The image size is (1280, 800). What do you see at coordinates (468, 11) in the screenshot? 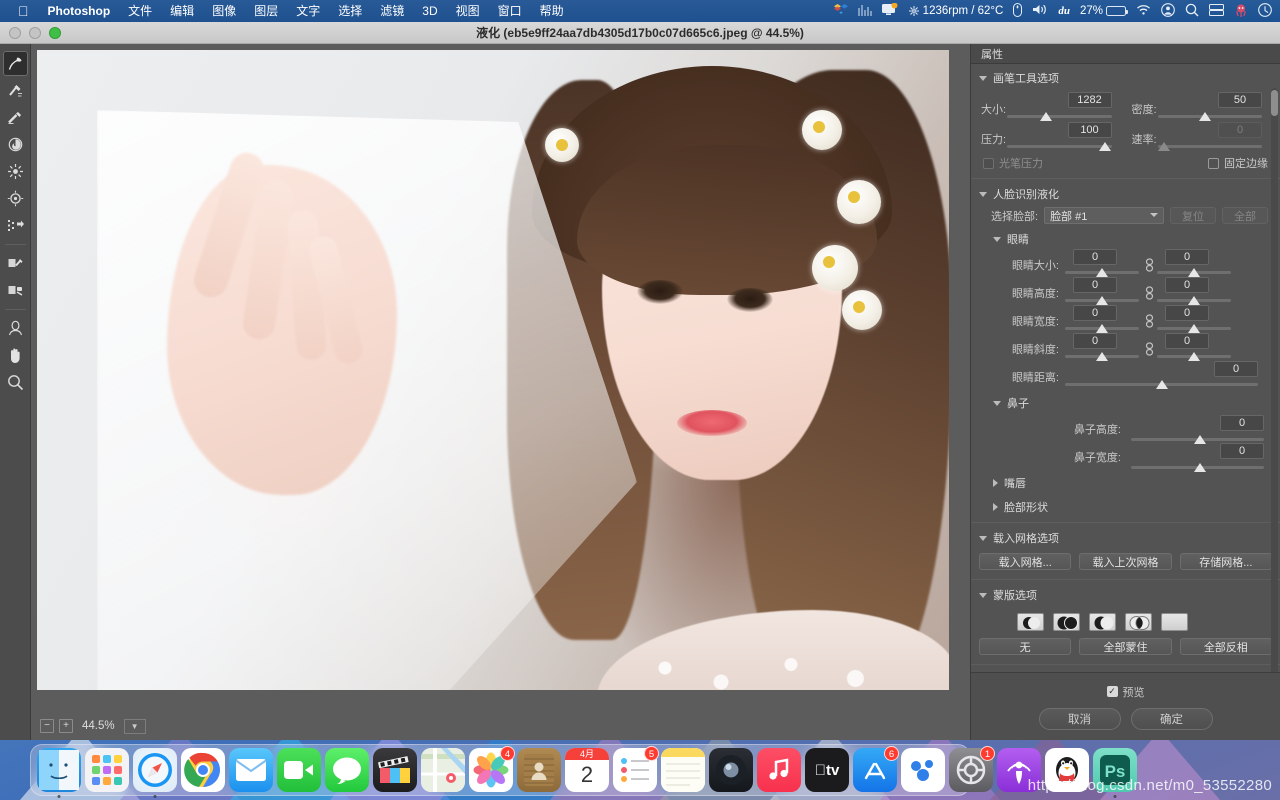
I see `menu-item-view: 视图` at bounding box center [468, 11].